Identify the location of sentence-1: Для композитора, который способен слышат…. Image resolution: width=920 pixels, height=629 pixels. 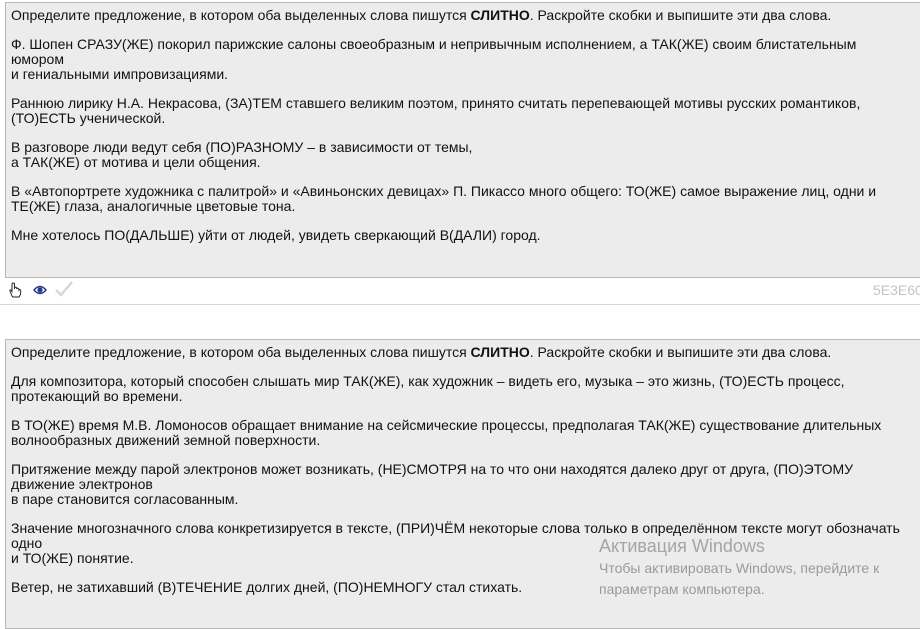
(428, 388).